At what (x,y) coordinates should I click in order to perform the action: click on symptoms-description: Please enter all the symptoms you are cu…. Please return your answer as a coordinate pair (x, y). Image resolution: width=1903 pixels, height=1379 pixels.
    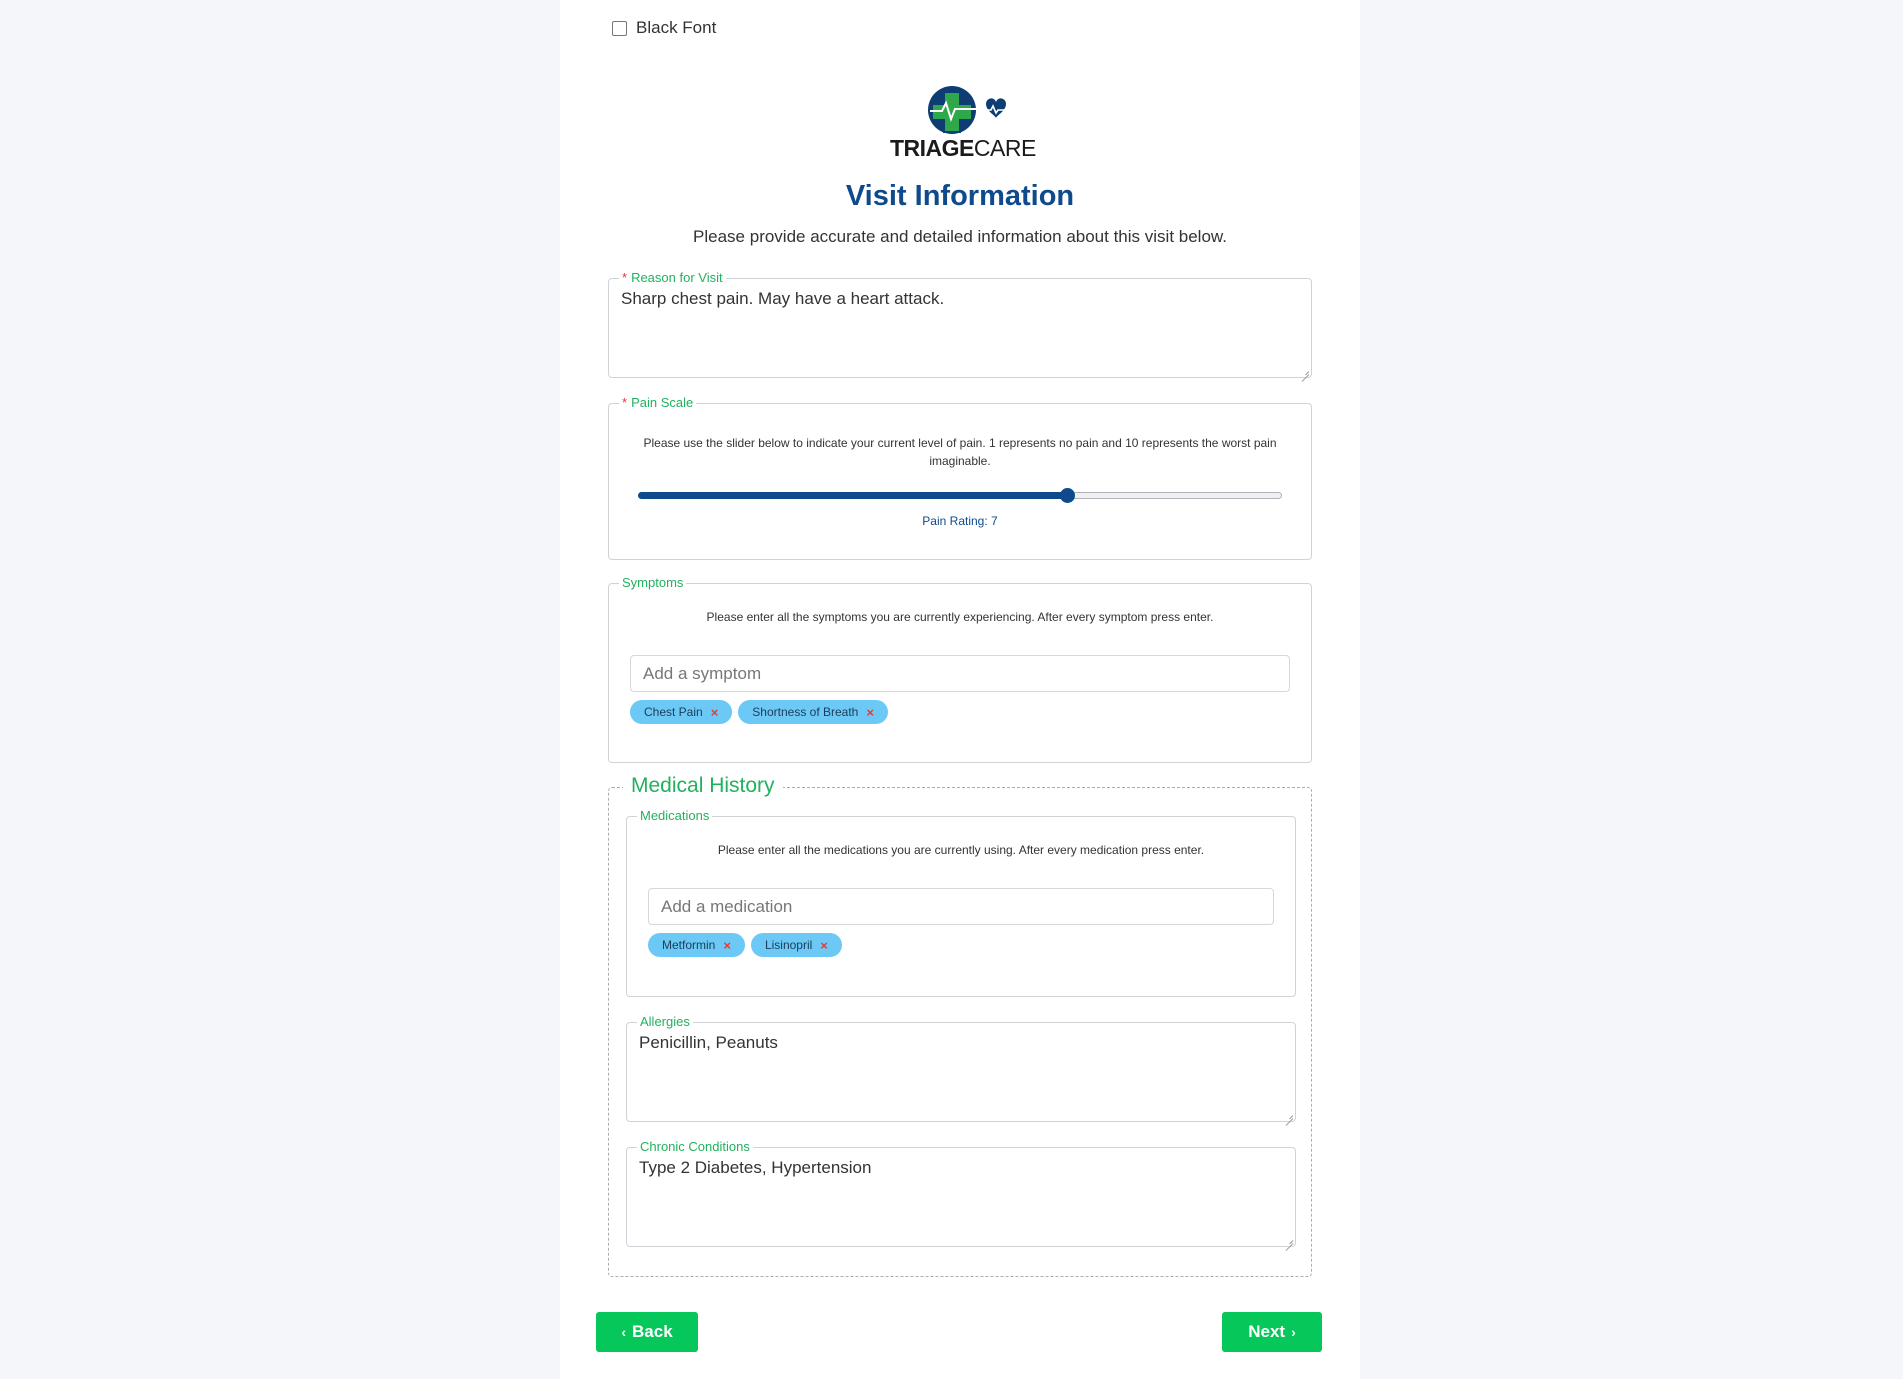
    Looking at the image, I should click on (960, 617).